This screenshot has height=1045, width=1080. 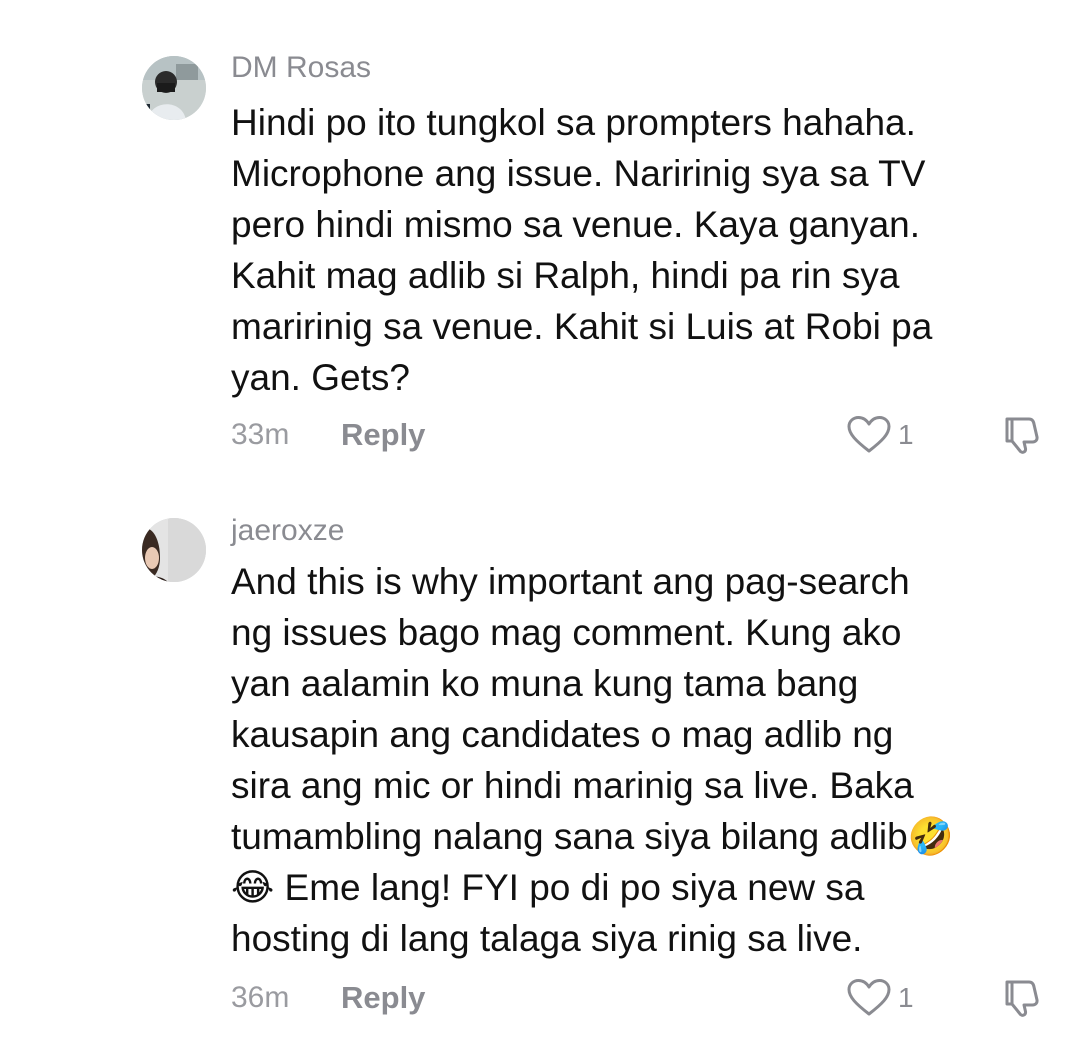 I want to click on comment-actions: 36m Reply 1, so click(x=640, y=998).